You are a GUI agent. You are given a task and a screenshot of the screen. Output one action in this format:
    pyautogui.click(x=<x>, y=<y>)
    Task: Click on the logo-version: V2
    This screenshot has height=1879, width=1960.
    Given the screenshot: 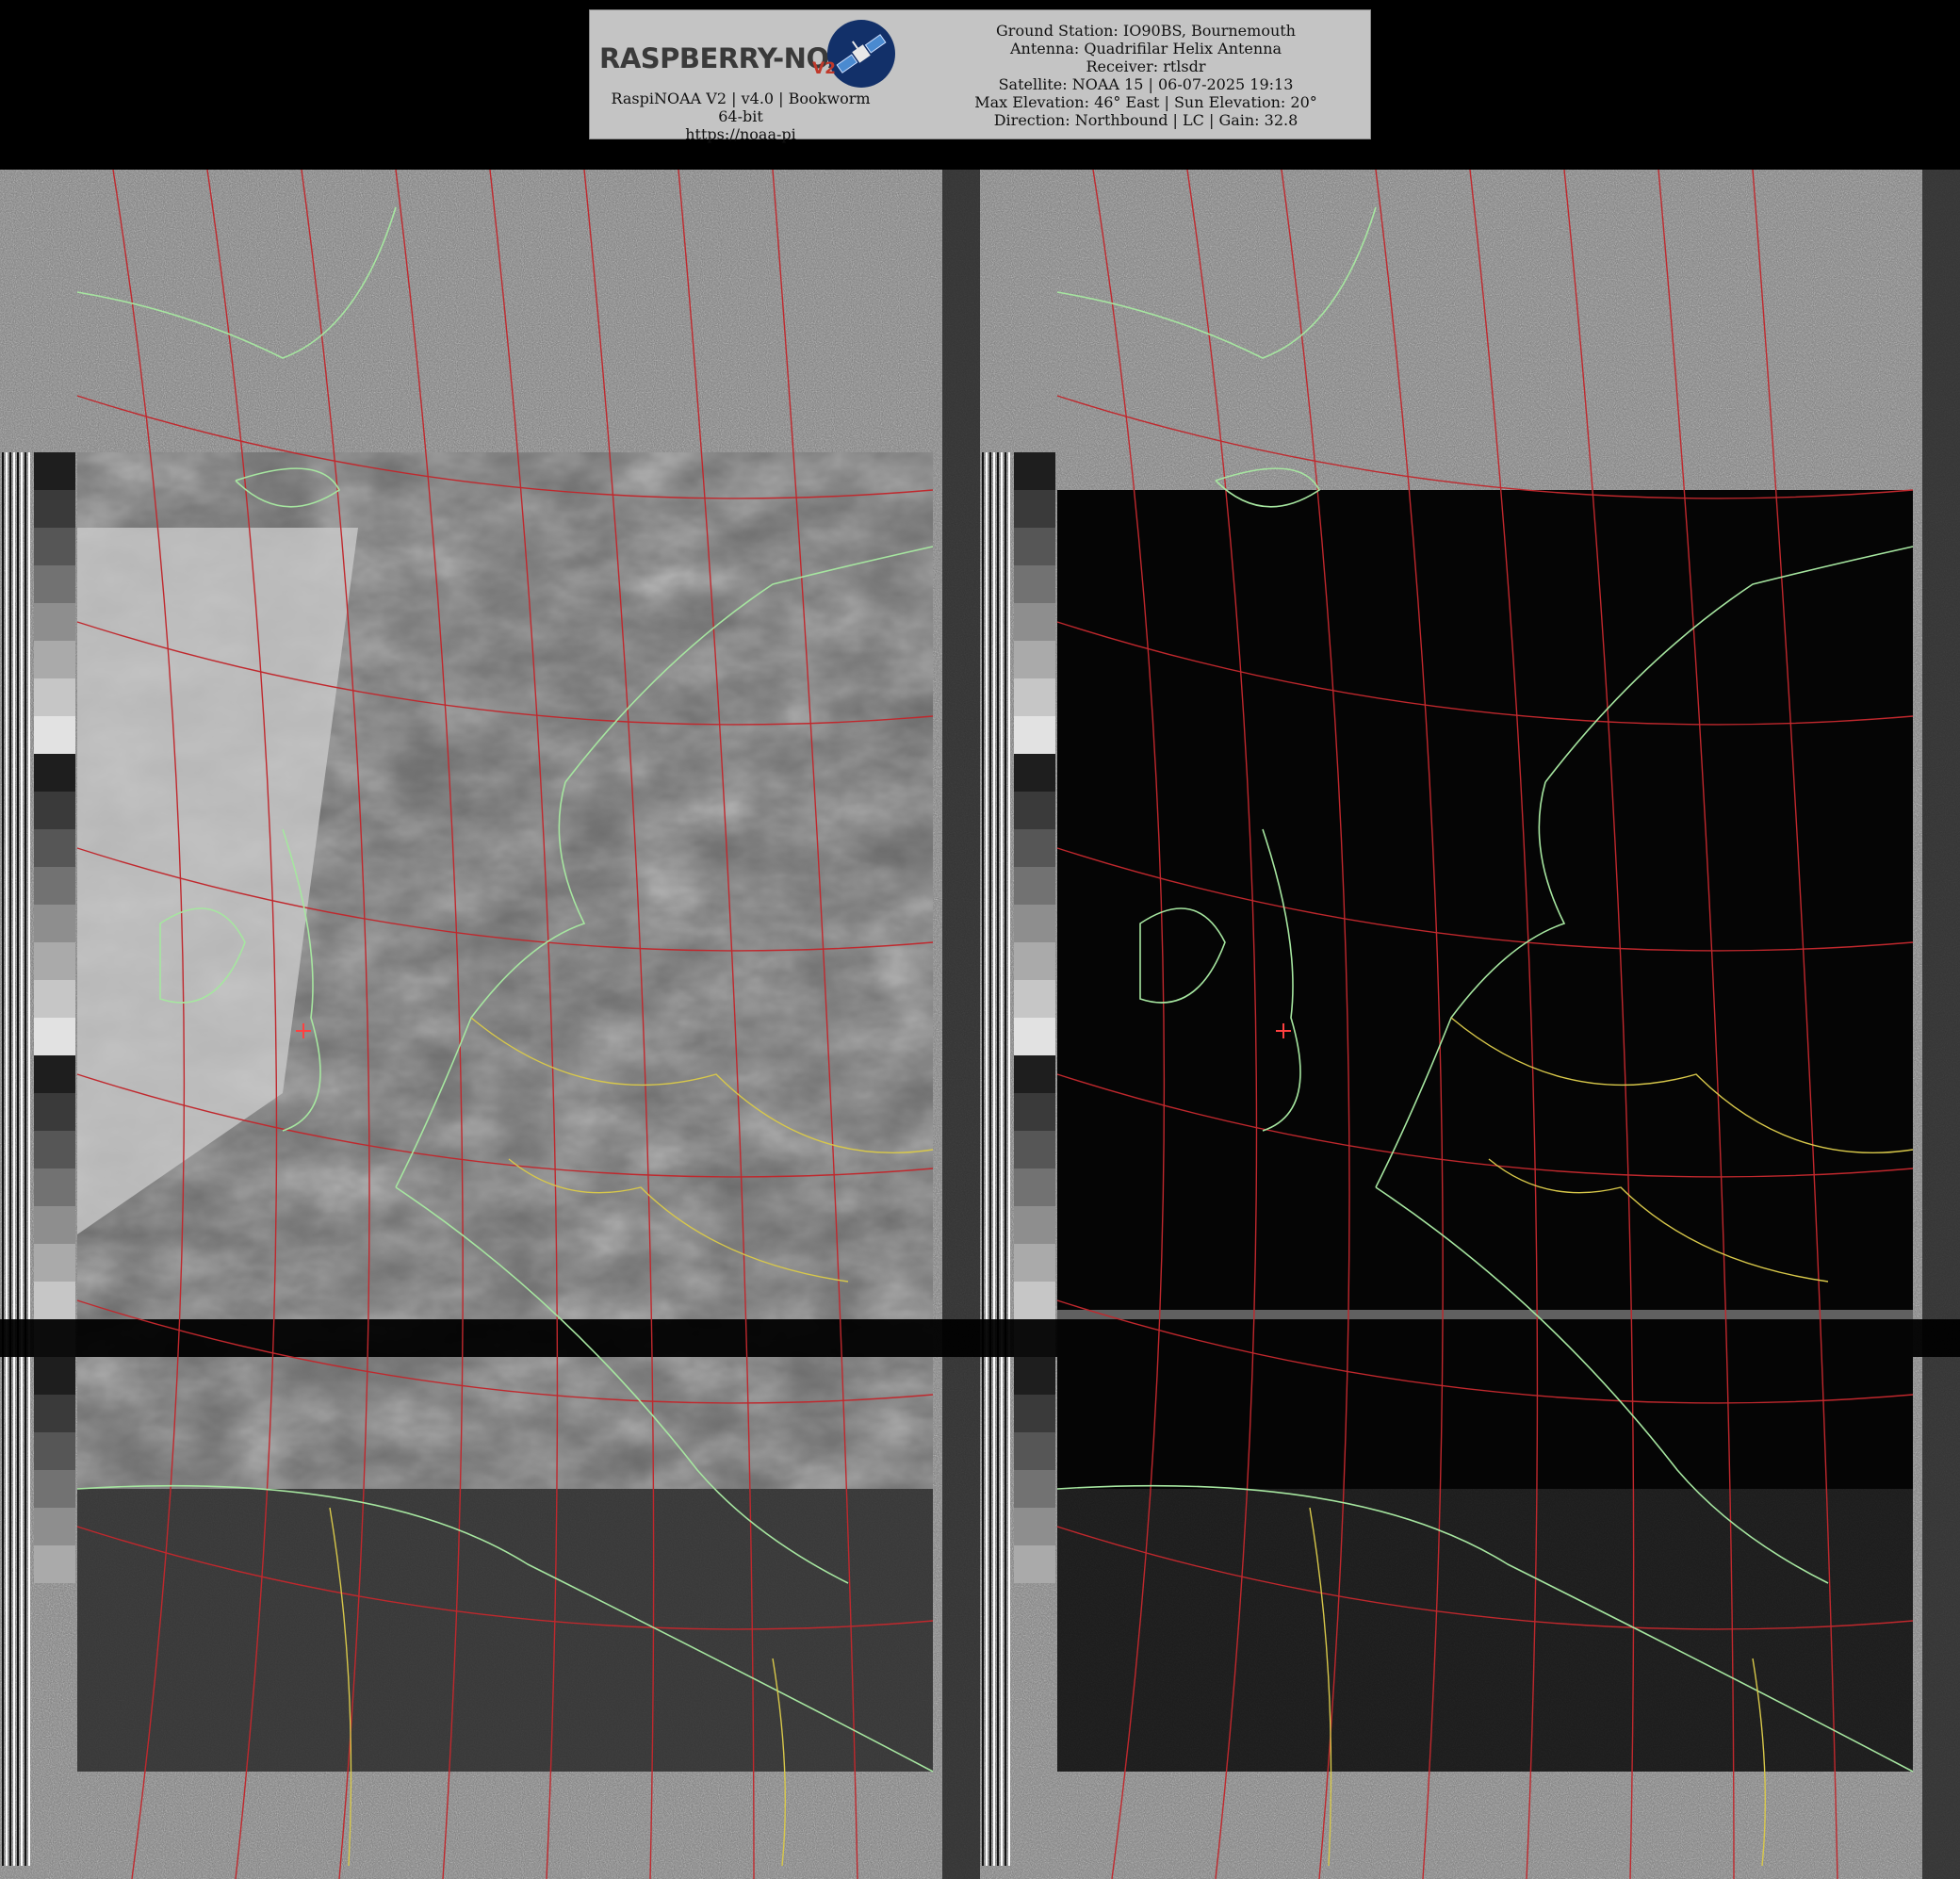 What is the action you would take?
    pyautogui.click(x=824, y=68)
    